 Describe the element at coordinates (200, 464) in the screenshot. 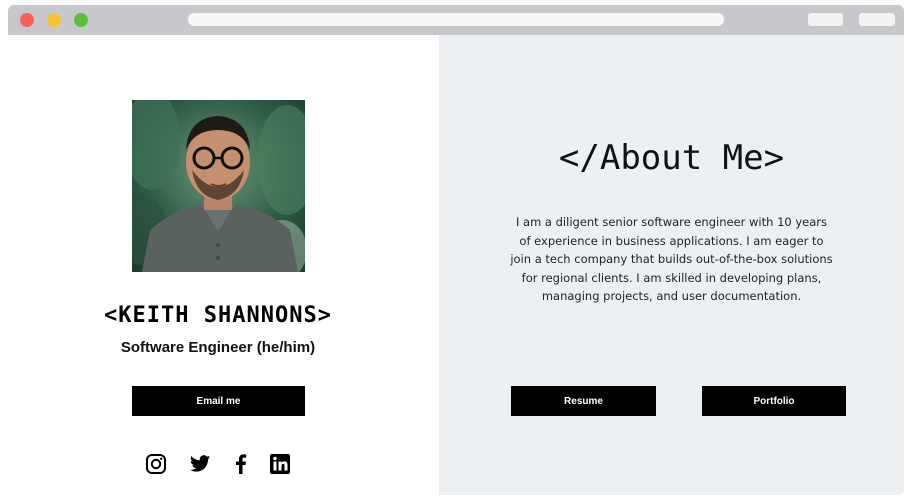

I see `twitter-icon` at that location.